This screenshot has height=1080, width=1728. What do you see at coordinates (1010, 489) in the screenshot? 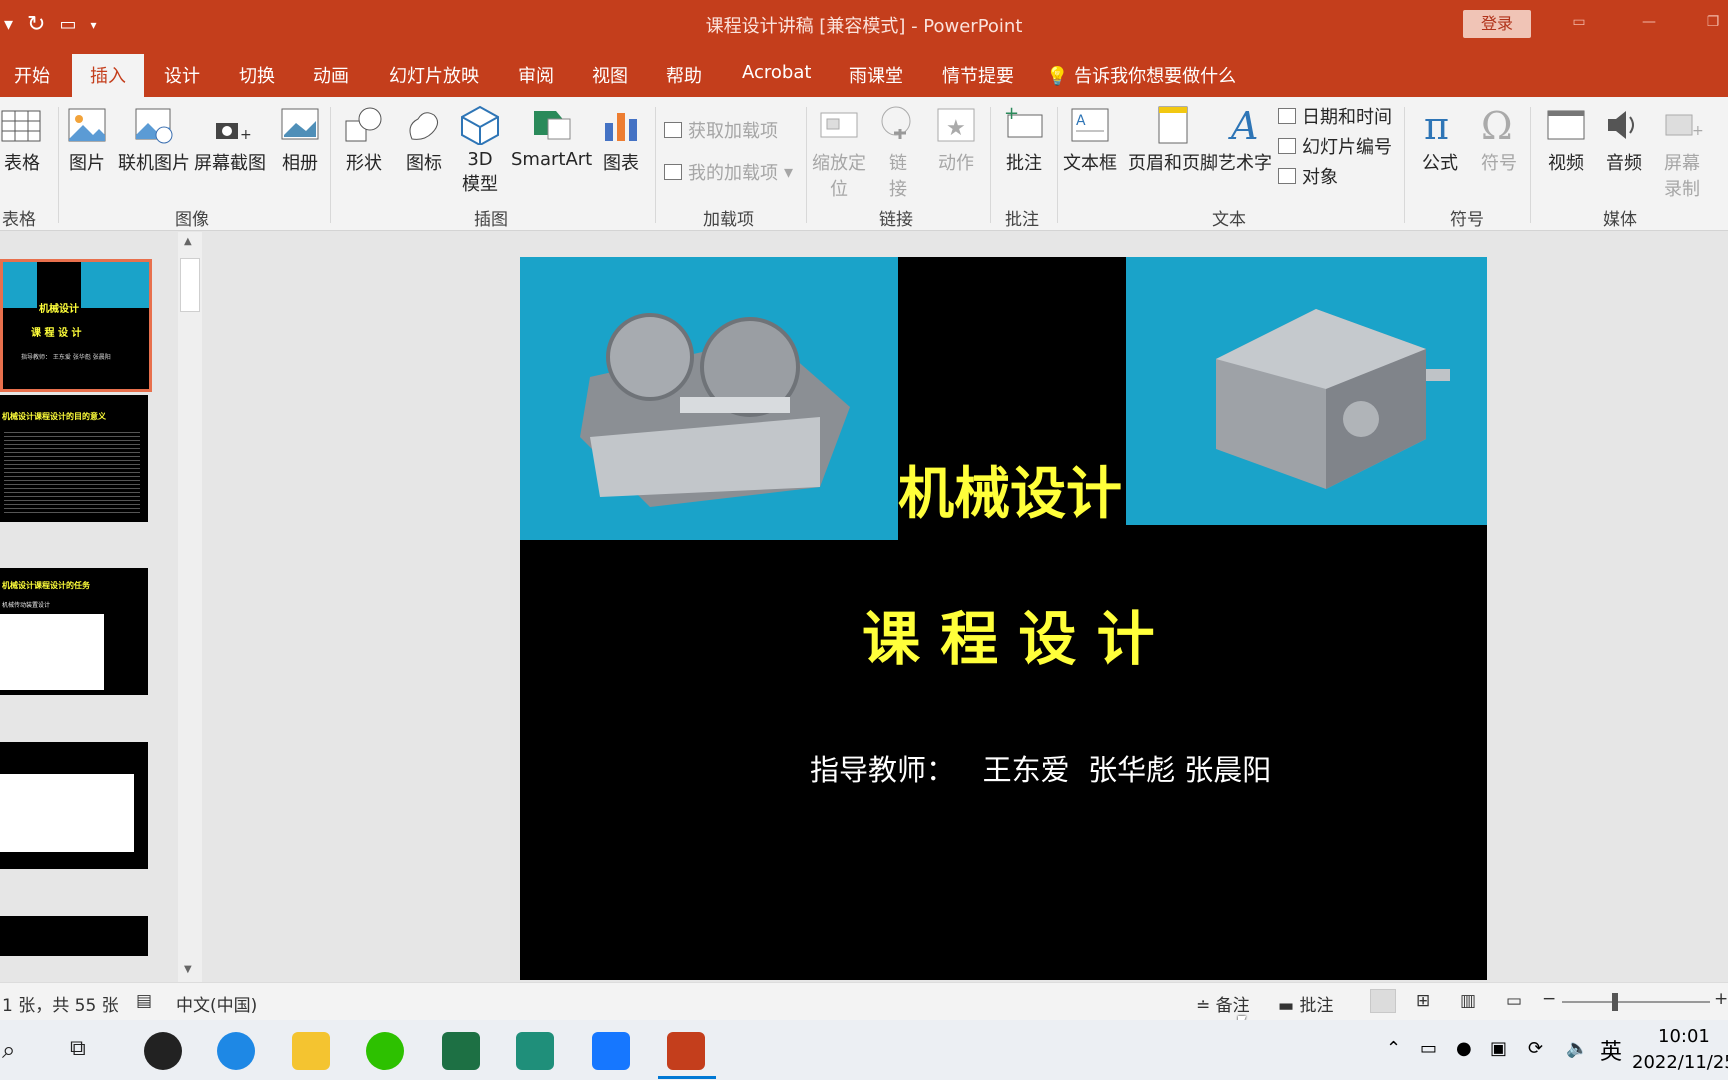
I see `slide-title: 机械设计` at bounding box center [1010, 489].